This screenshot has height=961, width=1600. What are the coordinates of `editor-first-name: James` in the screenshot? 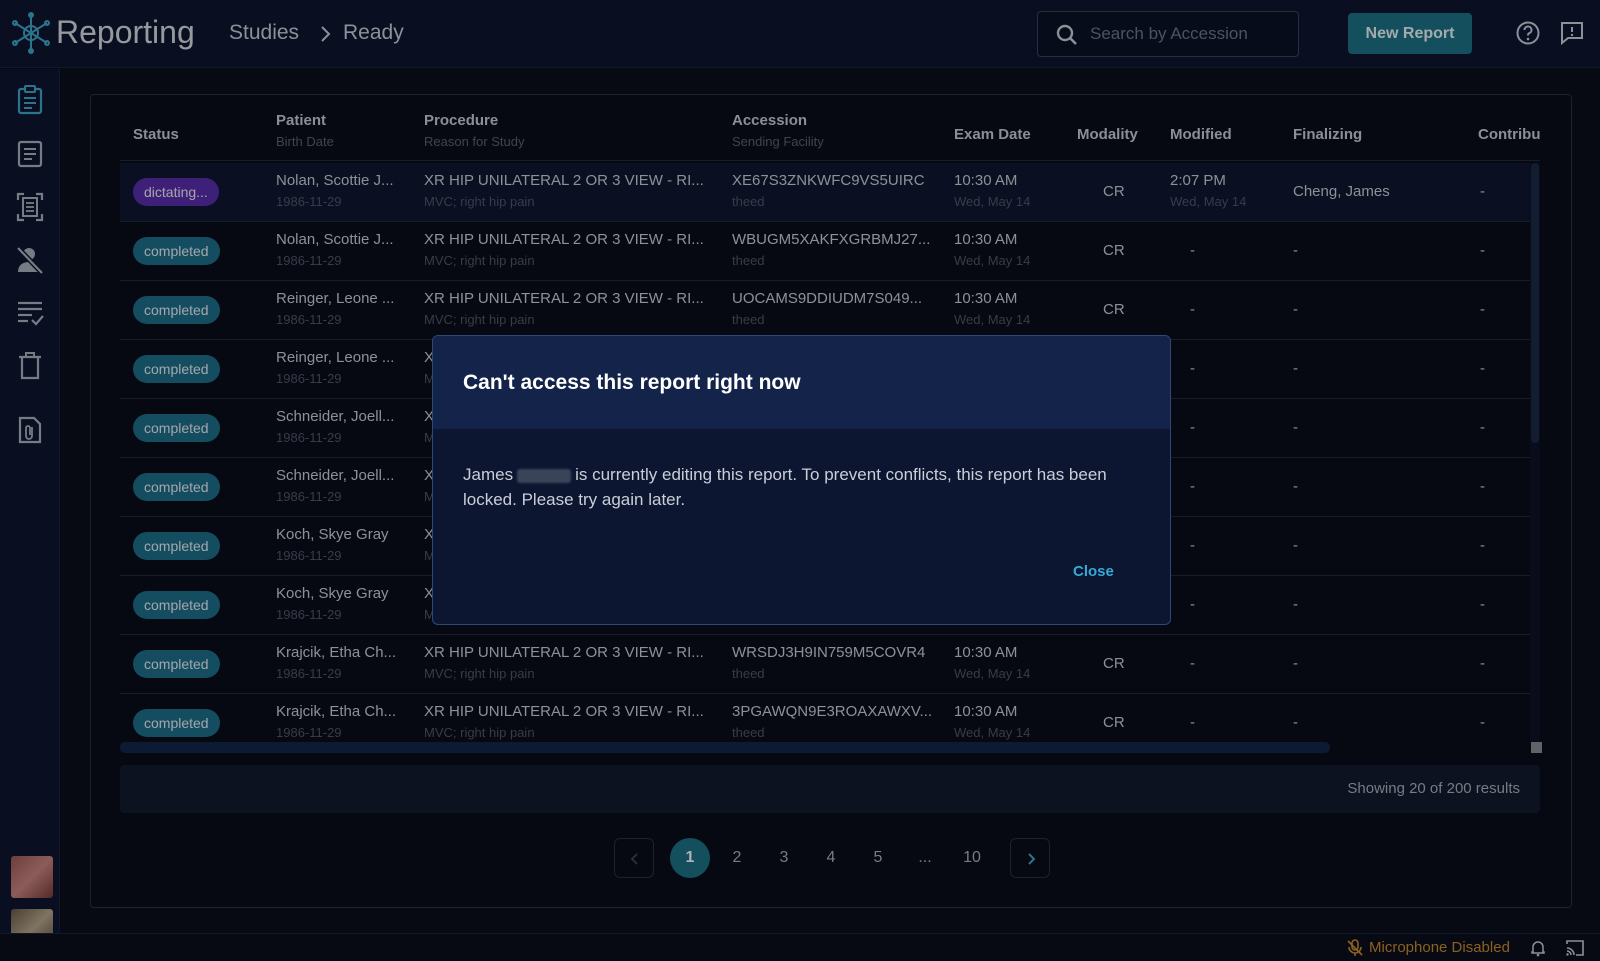 It's located at (488, 474).